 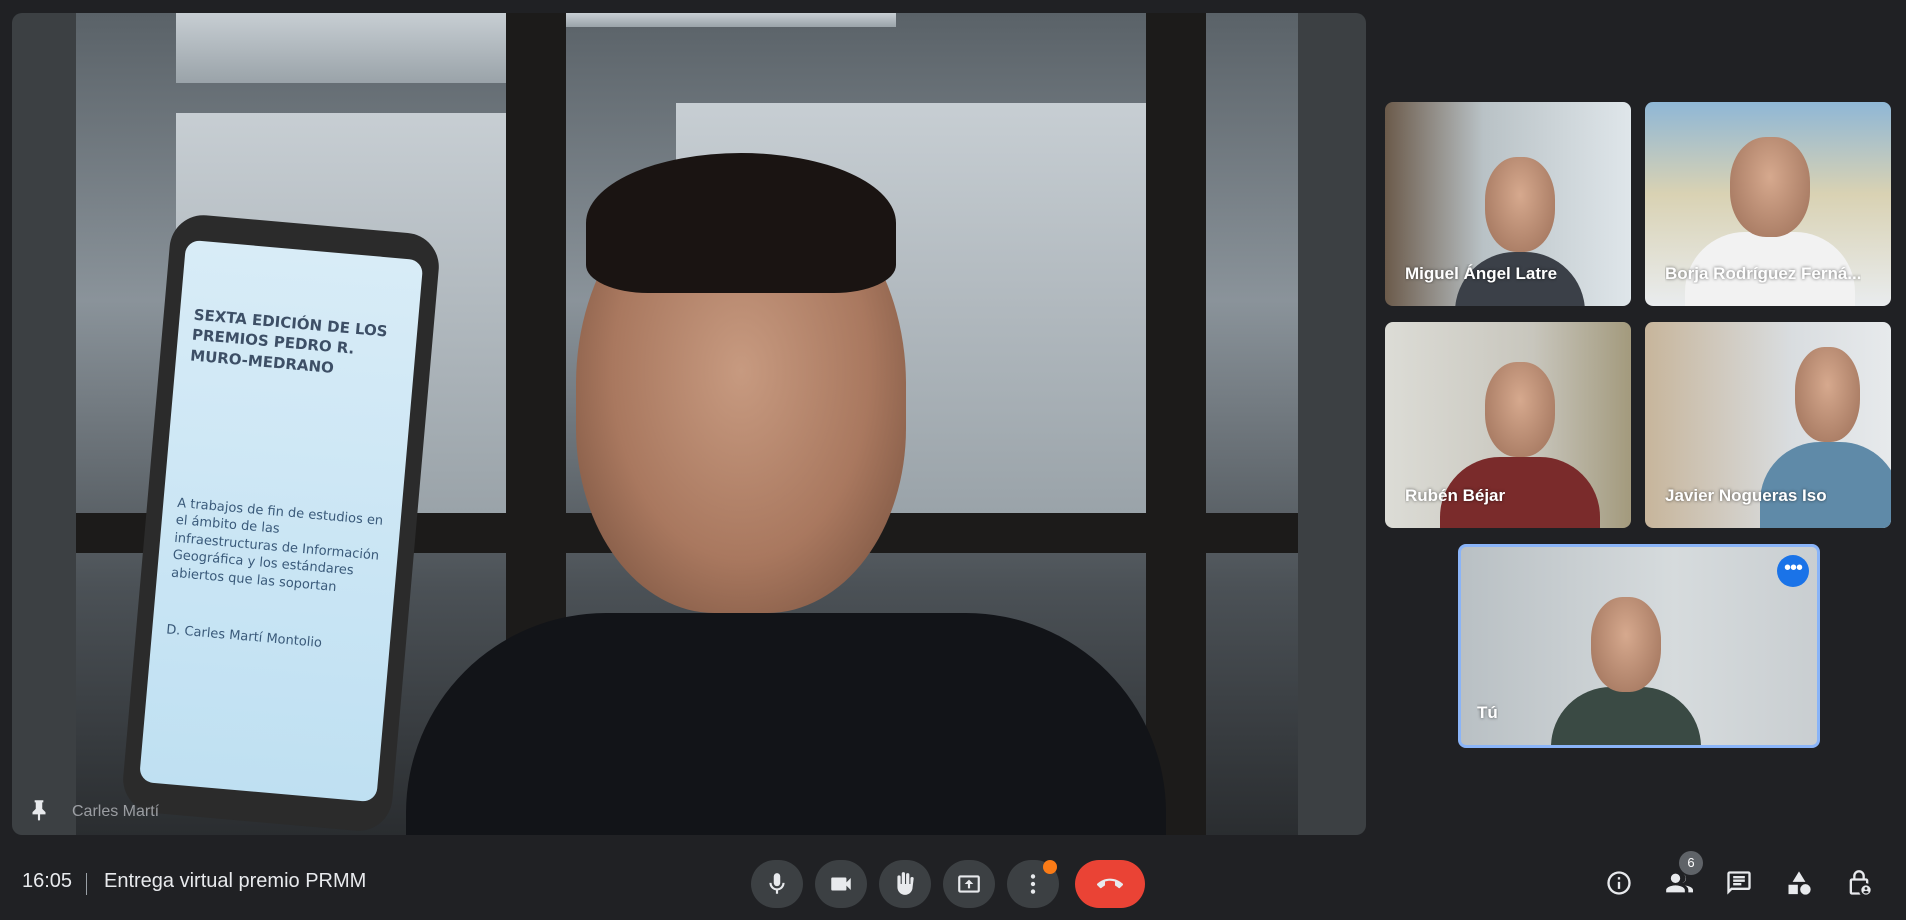 I want to click on end-call-icon, so click(x=1110, y=883).